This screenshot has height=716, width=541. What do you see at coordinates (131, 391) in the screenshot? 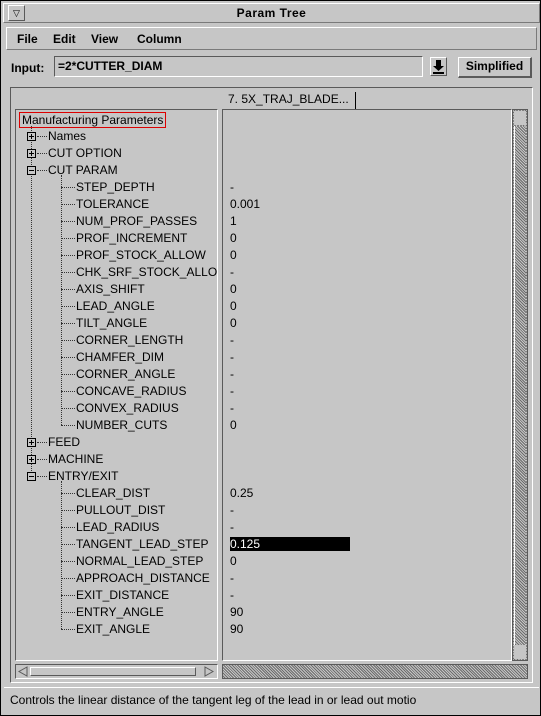
I see `param-name: CONCAVE_RADIUS` at bounding box center [131, 391].